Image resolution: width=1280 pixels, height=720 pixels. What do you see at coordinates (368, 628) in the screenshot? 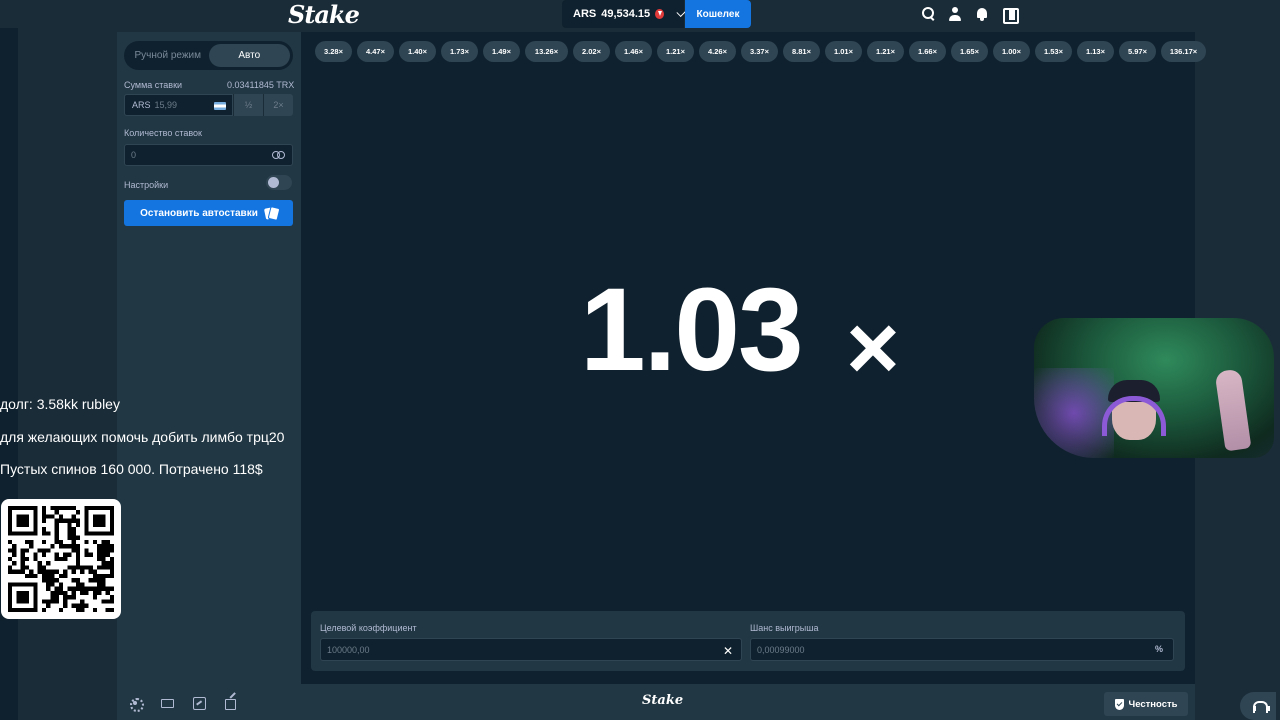
I see `target-multiplier-label: Целевой коэффициент` at bounding box center [368, 628].